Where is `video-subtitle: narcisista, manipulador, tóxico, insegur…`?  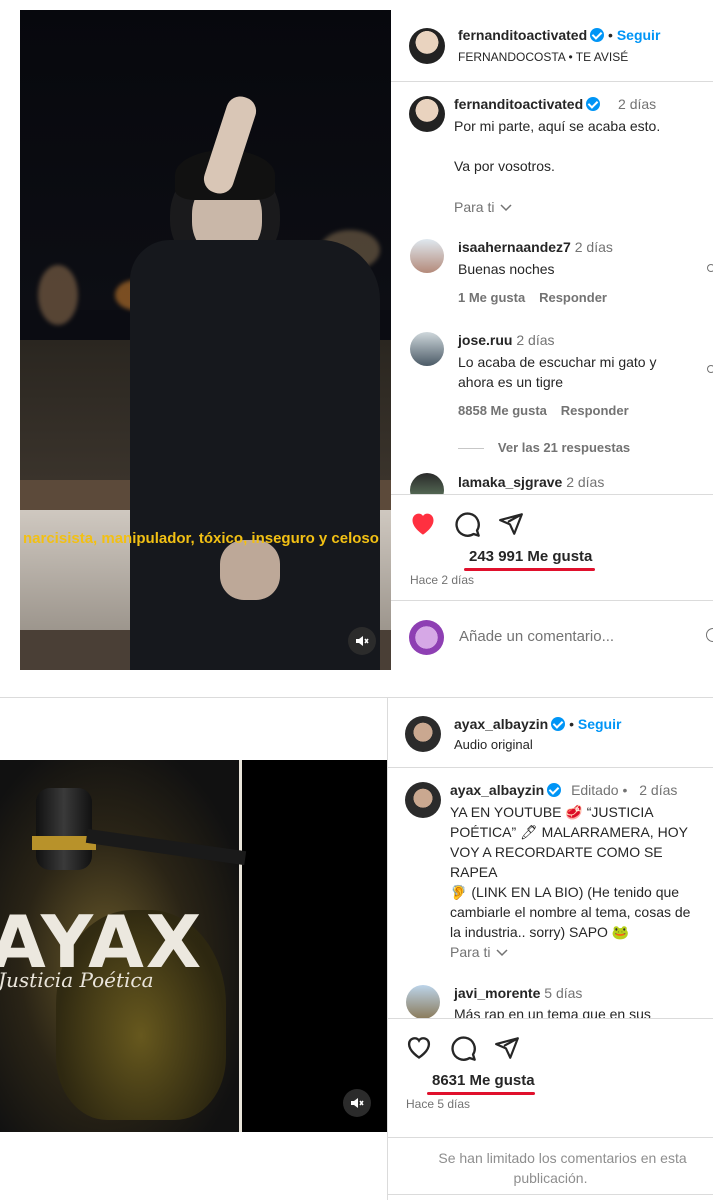 video-subtitle: narcisista, manipulador, tóxico, insegur… is located at coordinates (201, 538).